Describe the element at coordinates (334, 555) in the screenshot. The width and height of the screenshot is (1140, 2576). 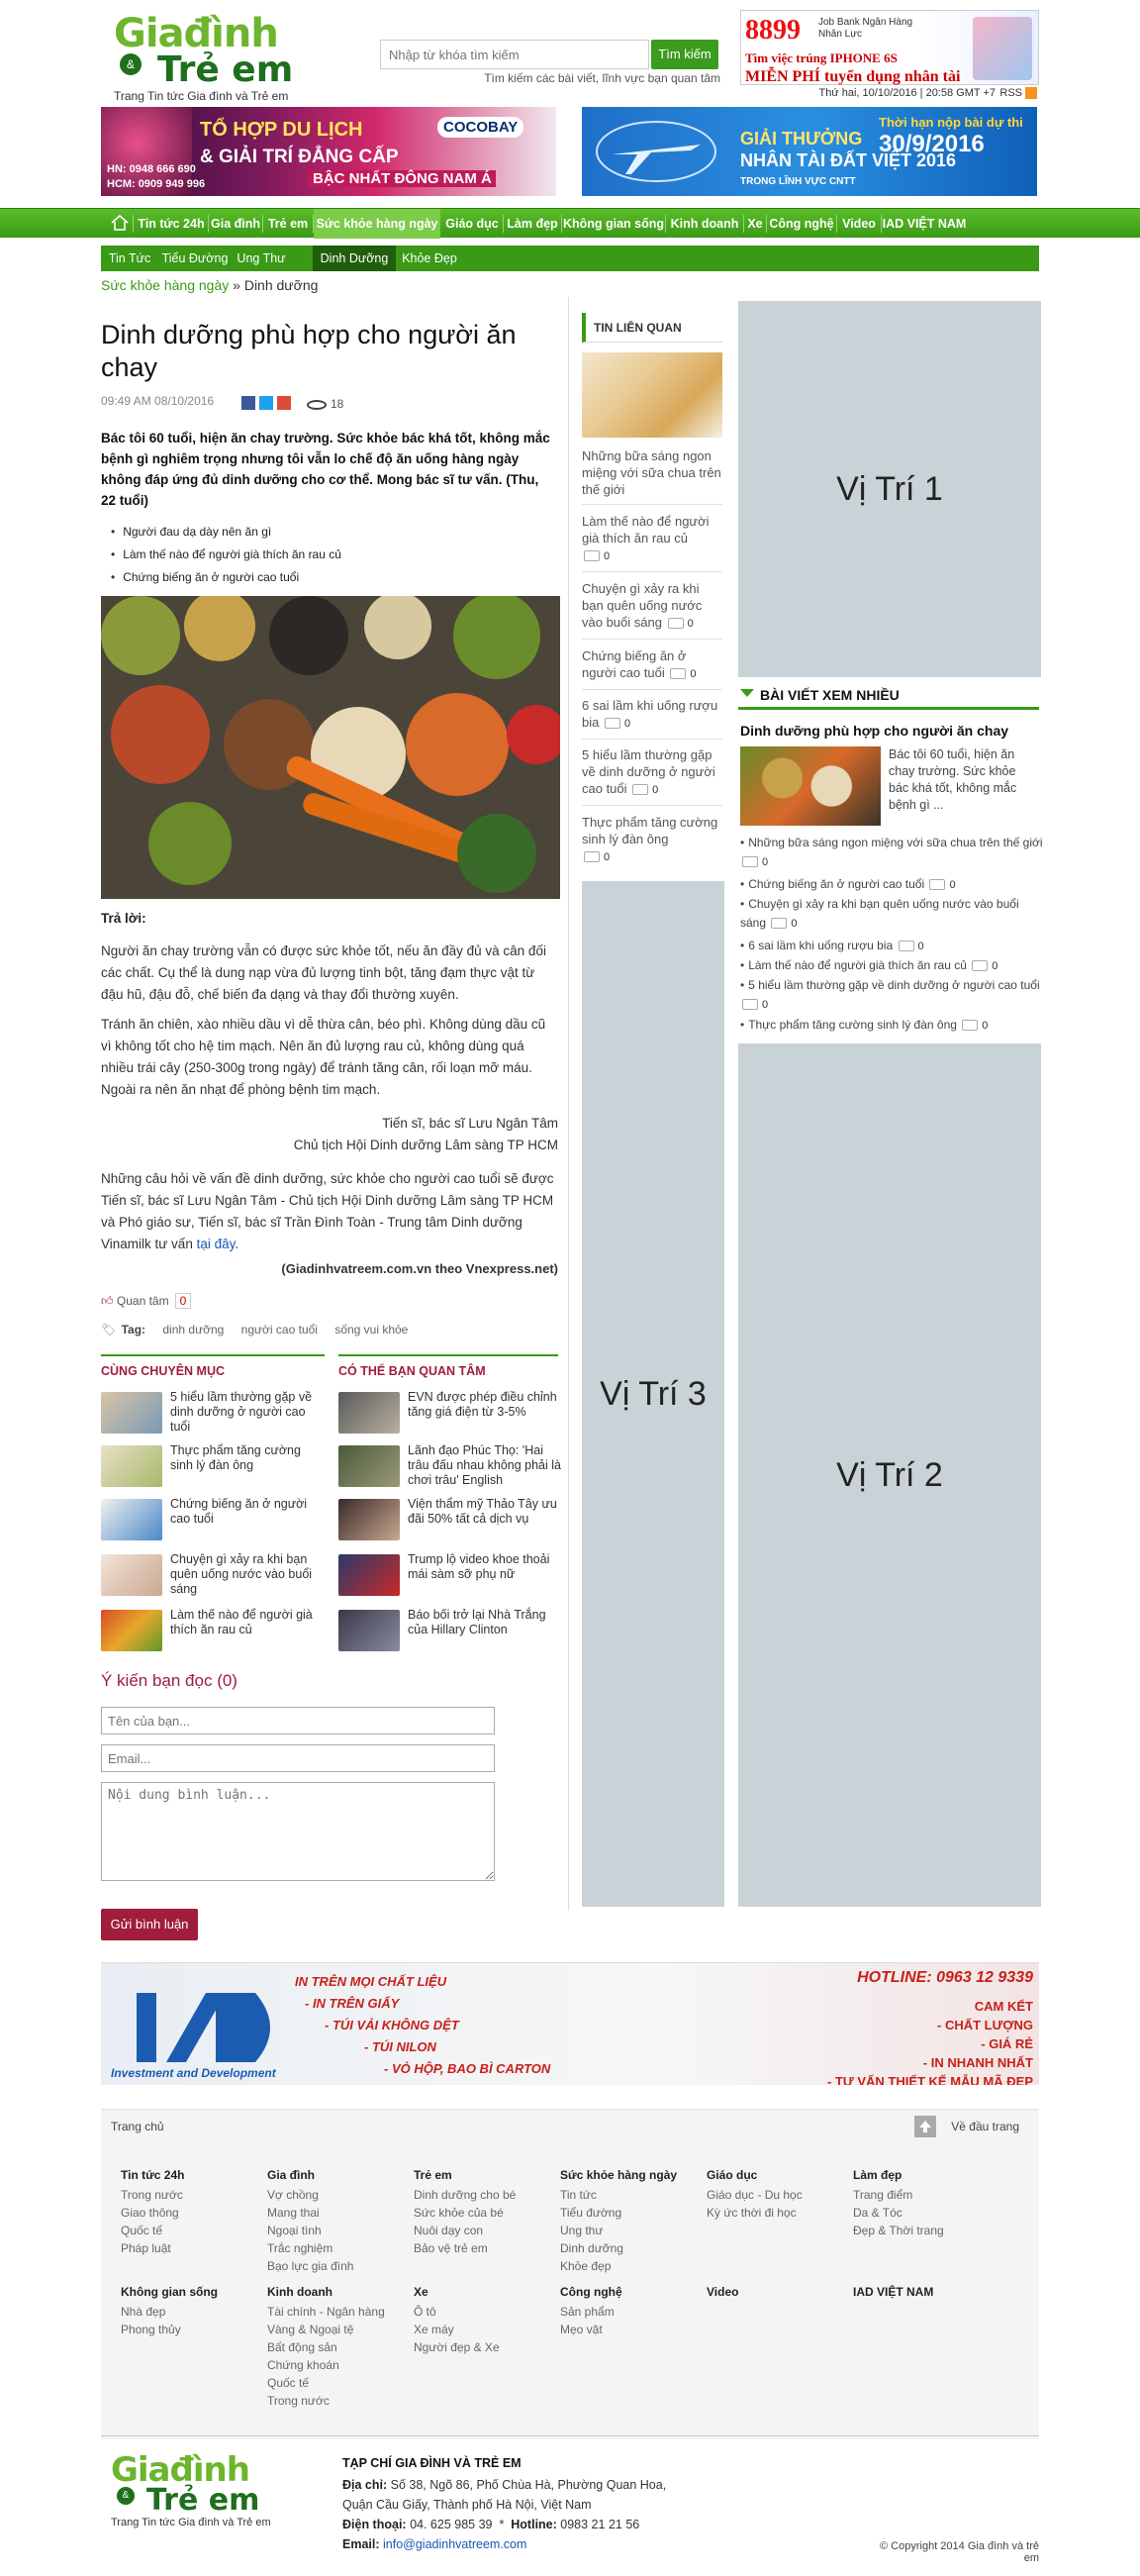
I see `bullet-link: Làm thế nào để người già thích ăn rau củ` at that location.